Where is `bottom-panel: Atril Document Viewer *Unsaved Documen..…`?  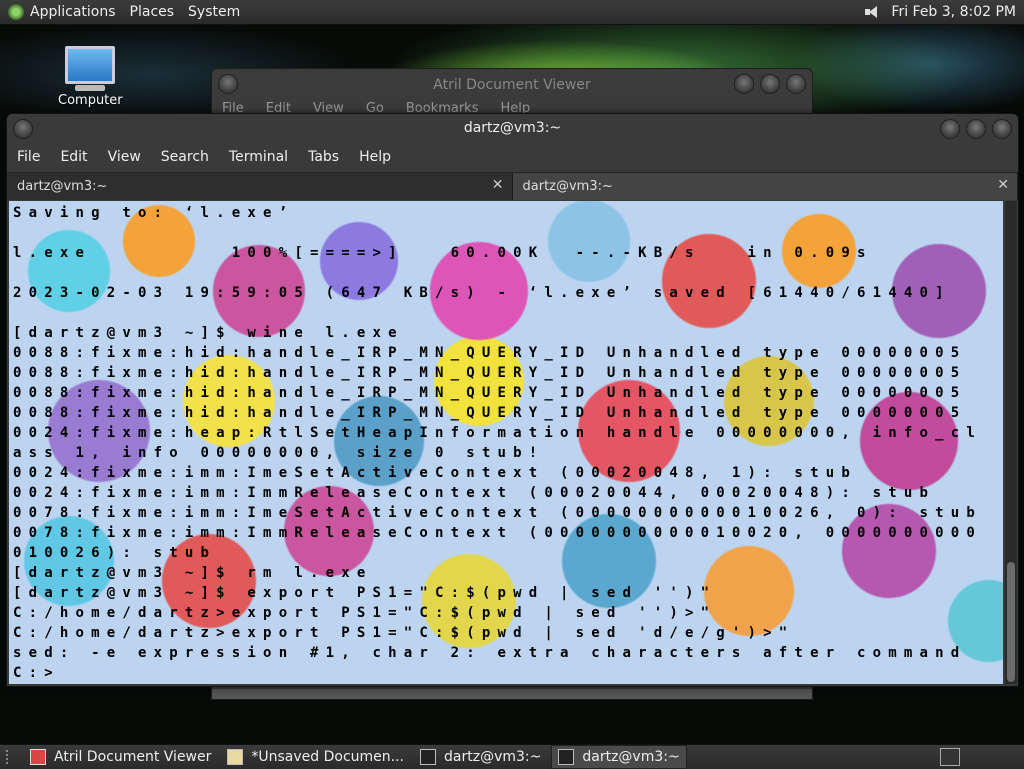 bottom-panel: Atril Document Viewer *Unsaved Documen..… is located at coordinates (512, 756).